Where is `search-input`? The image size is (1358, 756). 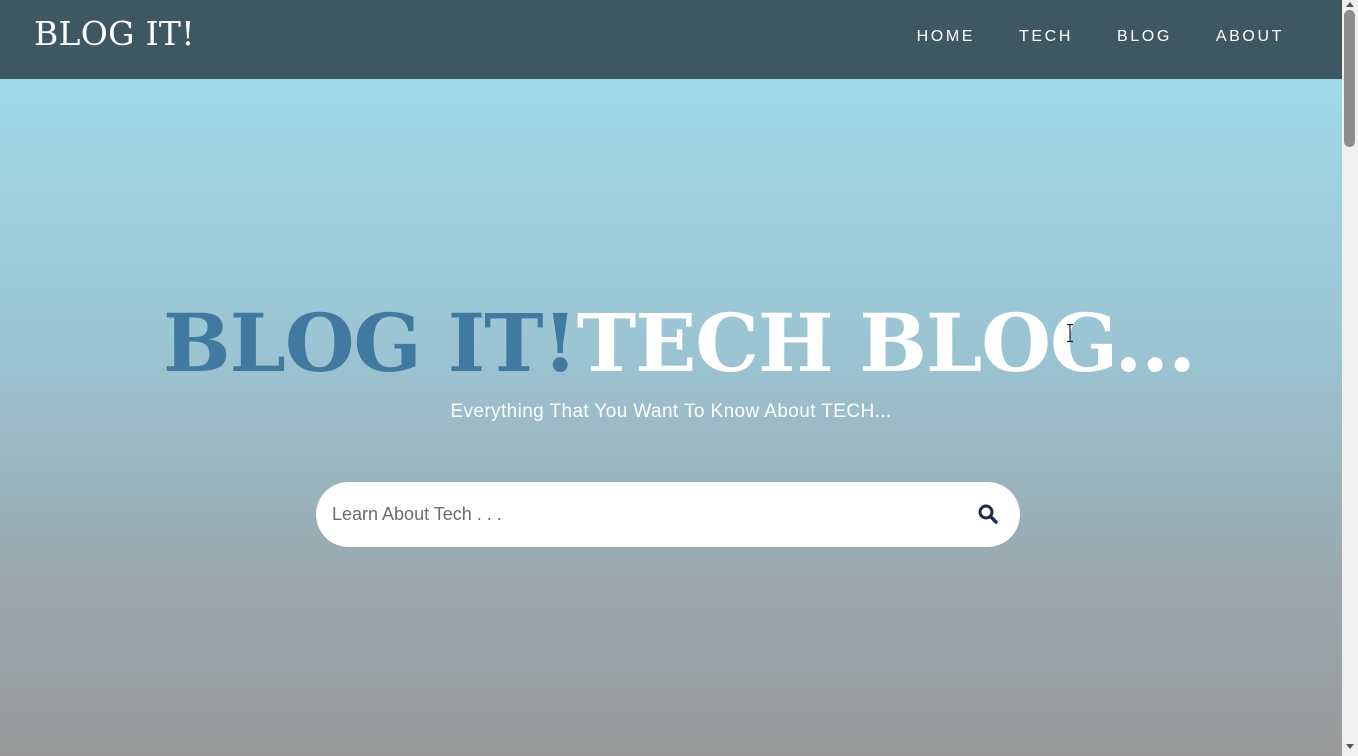
search-input is located at coordinates (632, 514).